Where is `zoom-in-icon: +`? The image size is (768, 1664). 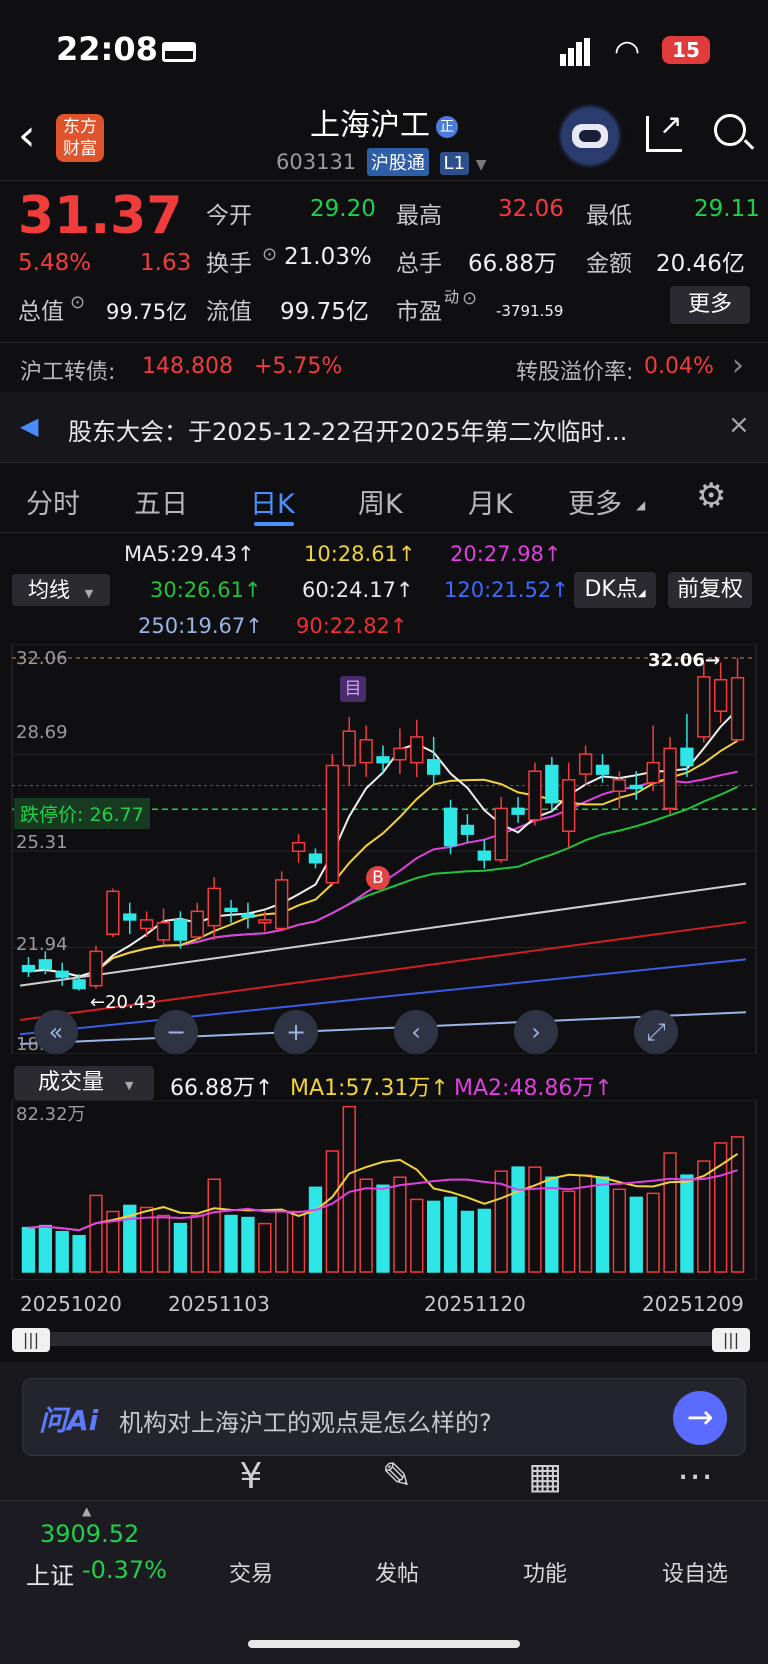
zoom-in-icon: + is located at coordinates (296, 1032).